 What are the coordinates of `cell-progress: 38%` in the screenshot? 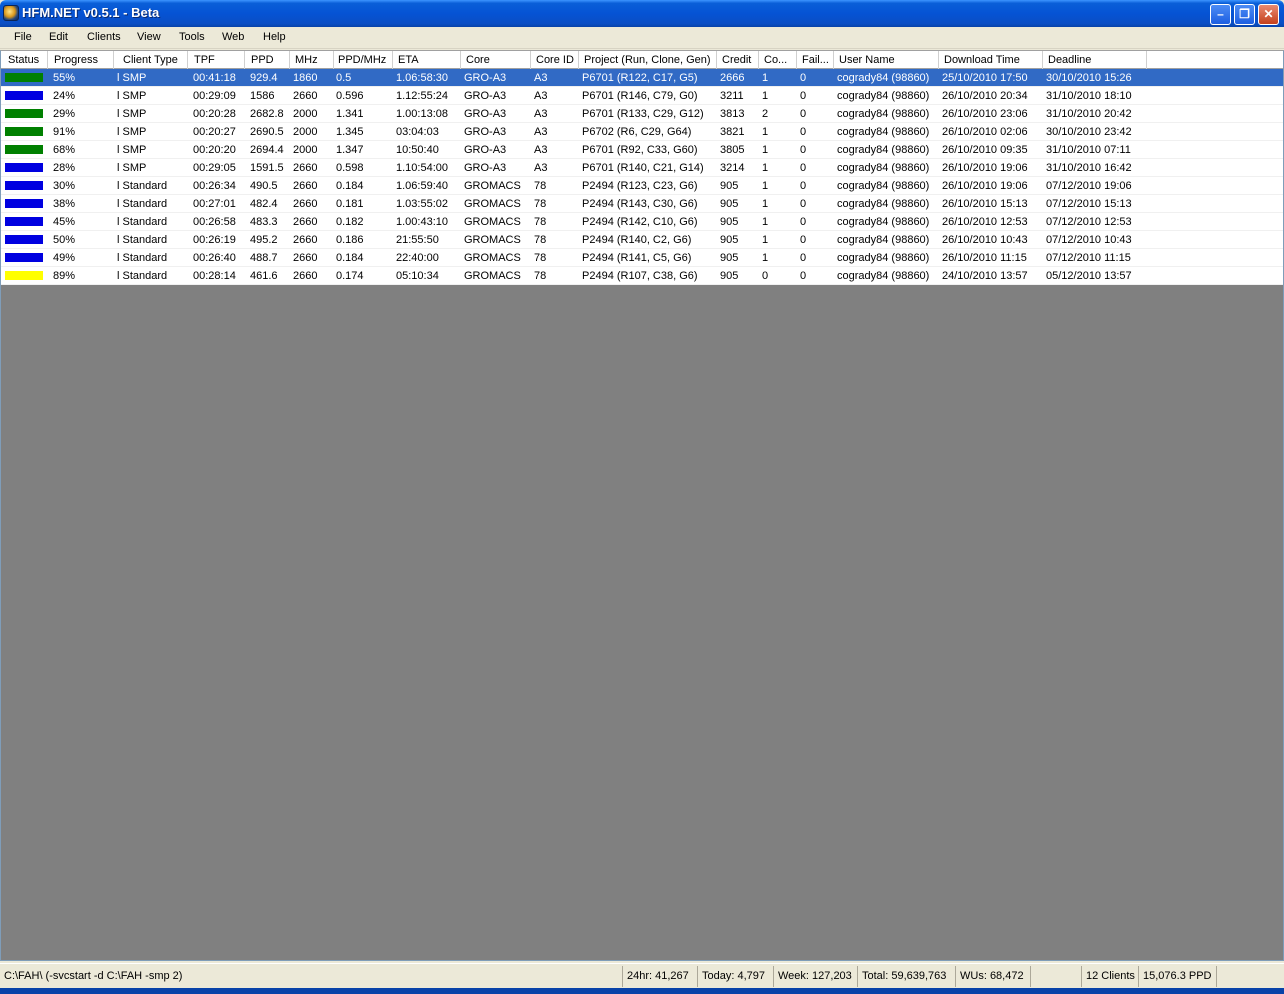 It's located at (64, 204).